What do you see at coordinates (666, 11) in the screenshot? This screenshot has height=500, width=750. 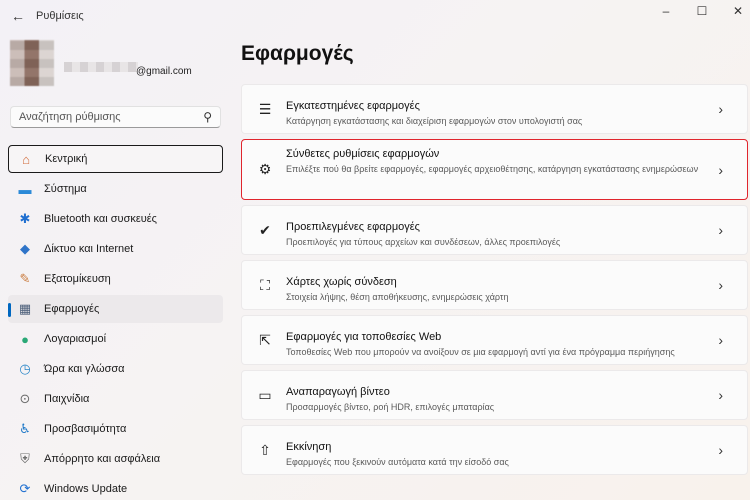 I see `minimize-button: –` at bounding box center [666, 11].